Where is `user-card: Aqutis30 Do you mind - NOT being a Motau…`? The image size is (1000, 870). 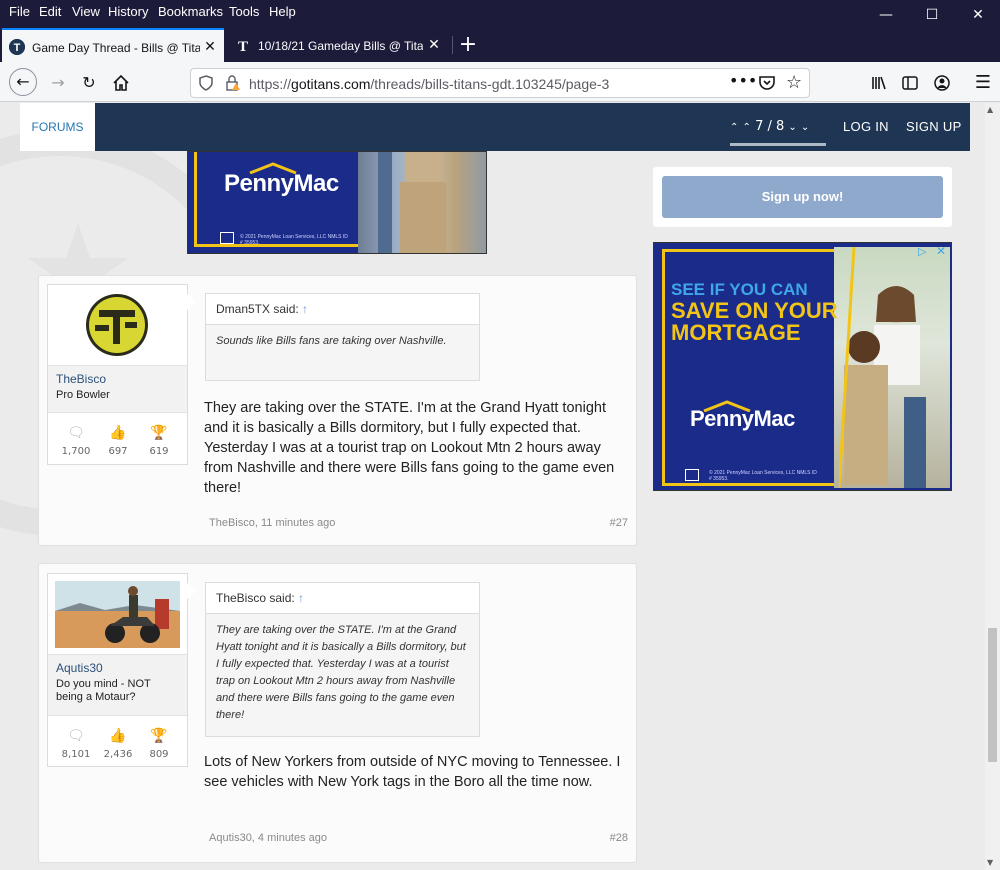
user-card: Aqutis30 Do you mind - NOT being a Motau… is located at coordinates (117, 670).